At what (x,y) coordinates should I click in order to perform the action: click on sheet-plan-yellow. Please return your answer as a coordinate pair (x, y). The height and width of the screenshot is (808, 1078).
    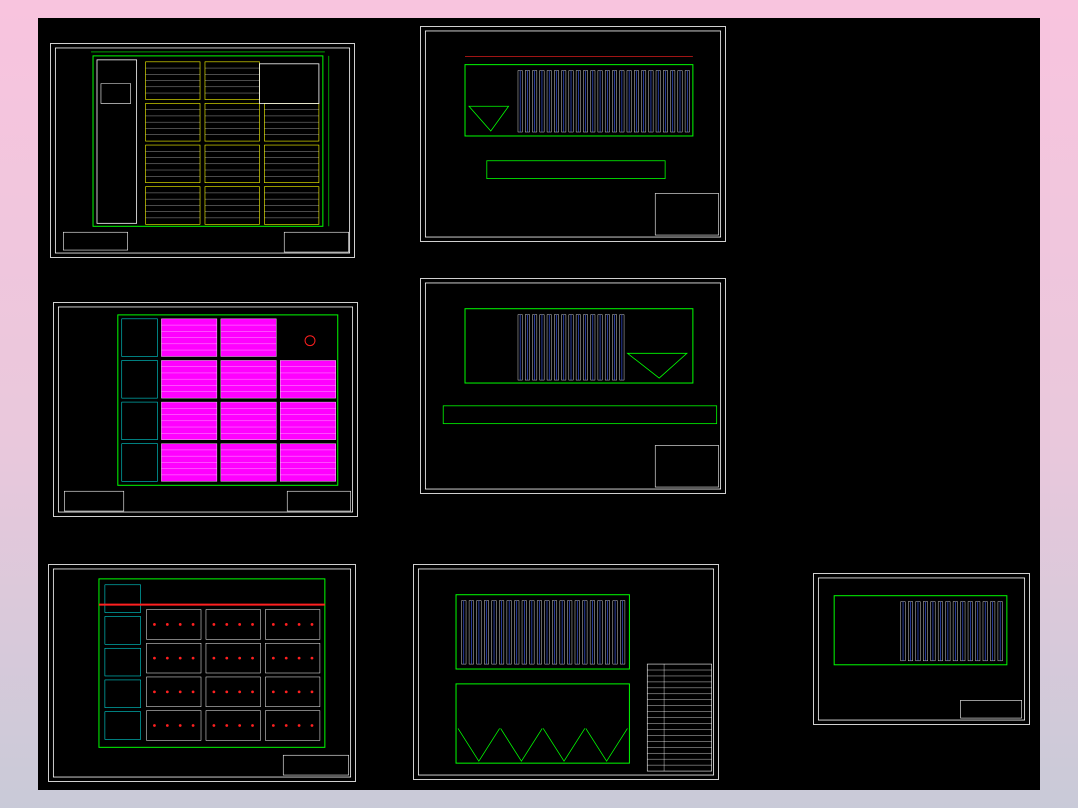
    Looking at the image, I should click on (202, 150).